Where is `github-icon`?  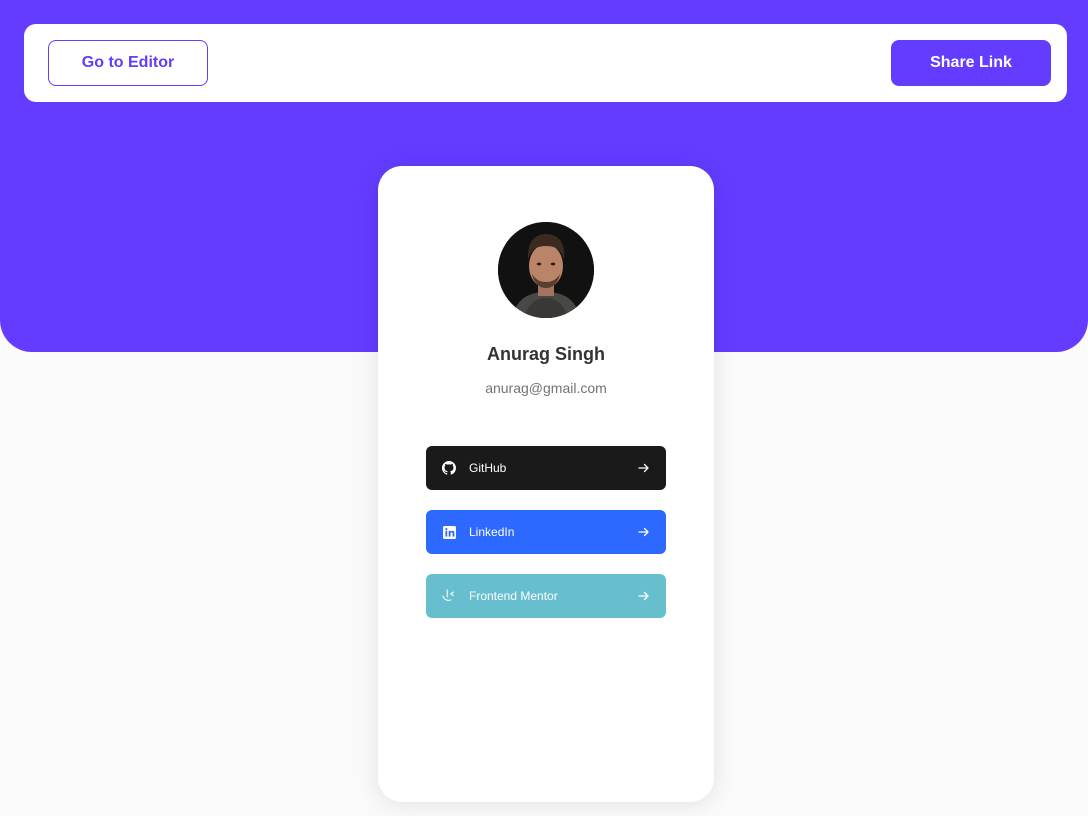 github-icon is located at coordinates (449, 468).